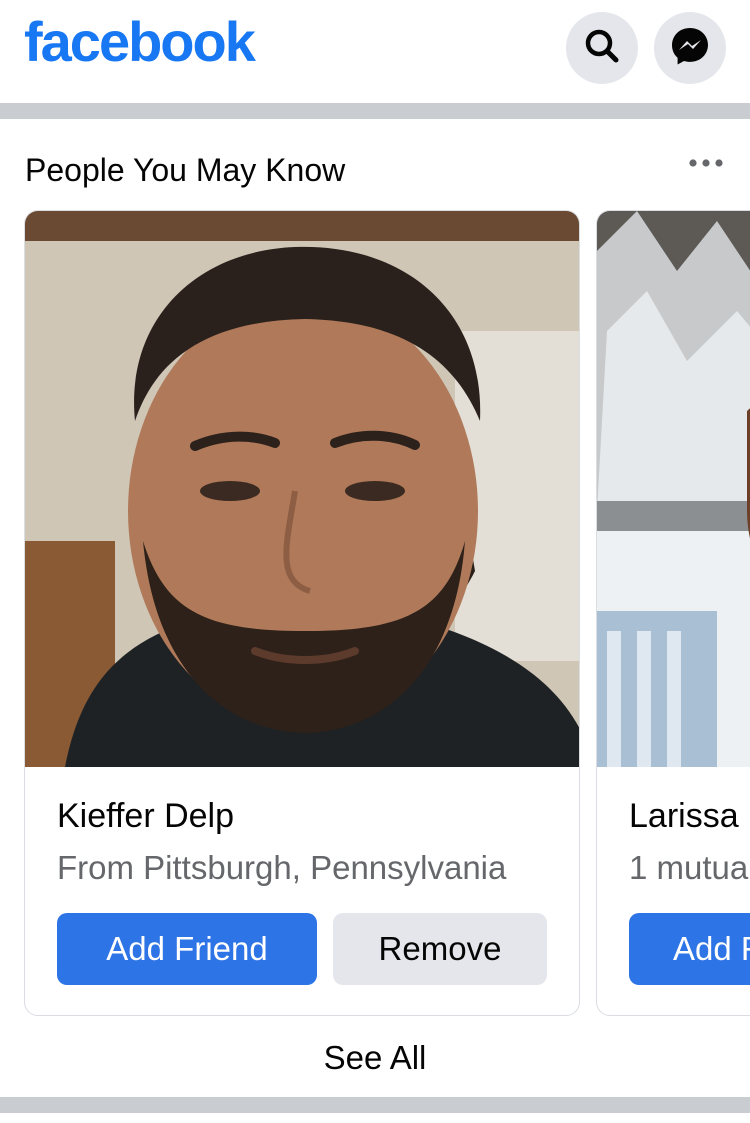  What do you see at coordinates (673, 489) in the screenshot?
I see `profile-photo` at bounding box center [673, 489].